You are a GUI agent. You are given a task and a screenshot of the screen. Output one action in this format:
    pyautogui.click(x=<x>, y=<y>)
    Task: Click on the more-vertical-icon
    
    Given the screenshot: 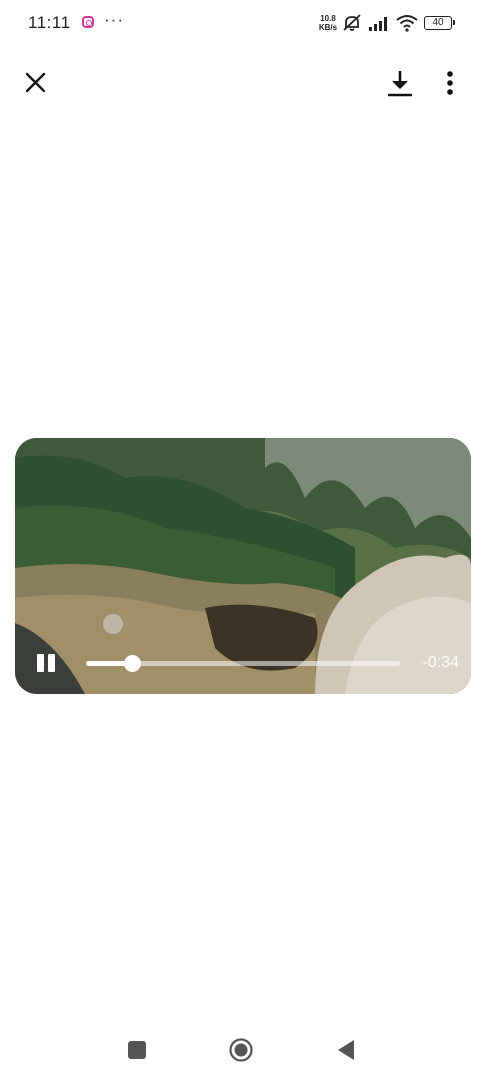 What is the action you would take?
    pyautogui.click(x=450, y=83)
    